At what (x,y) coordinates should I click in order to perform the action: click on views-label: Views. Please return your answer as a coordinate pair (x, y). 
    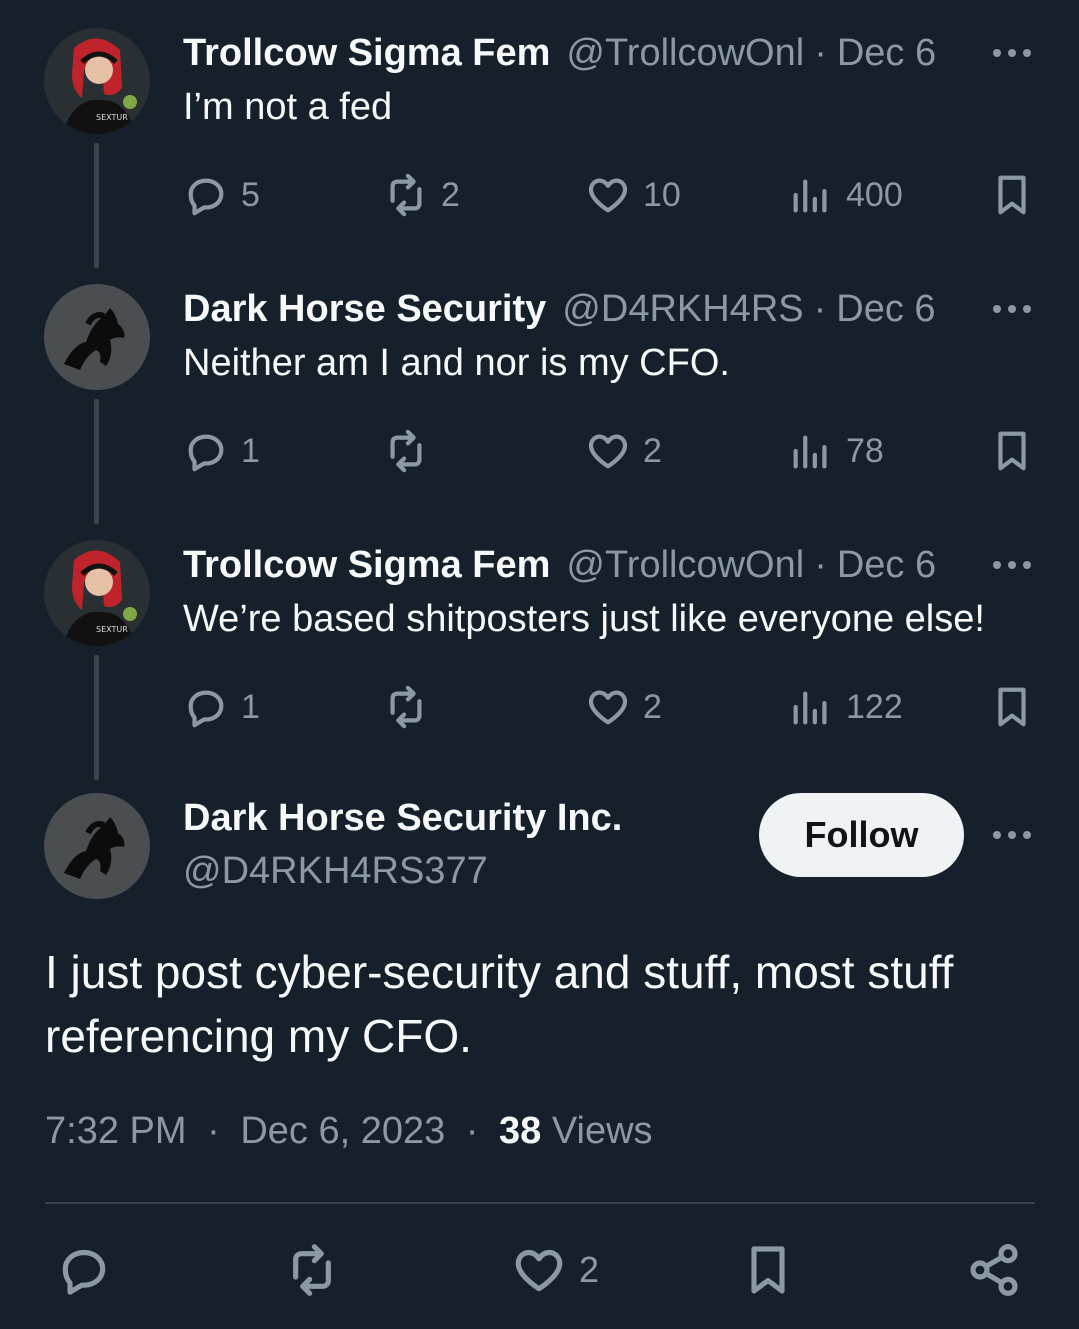
    Looking at the image, I should click on (602, 1131).